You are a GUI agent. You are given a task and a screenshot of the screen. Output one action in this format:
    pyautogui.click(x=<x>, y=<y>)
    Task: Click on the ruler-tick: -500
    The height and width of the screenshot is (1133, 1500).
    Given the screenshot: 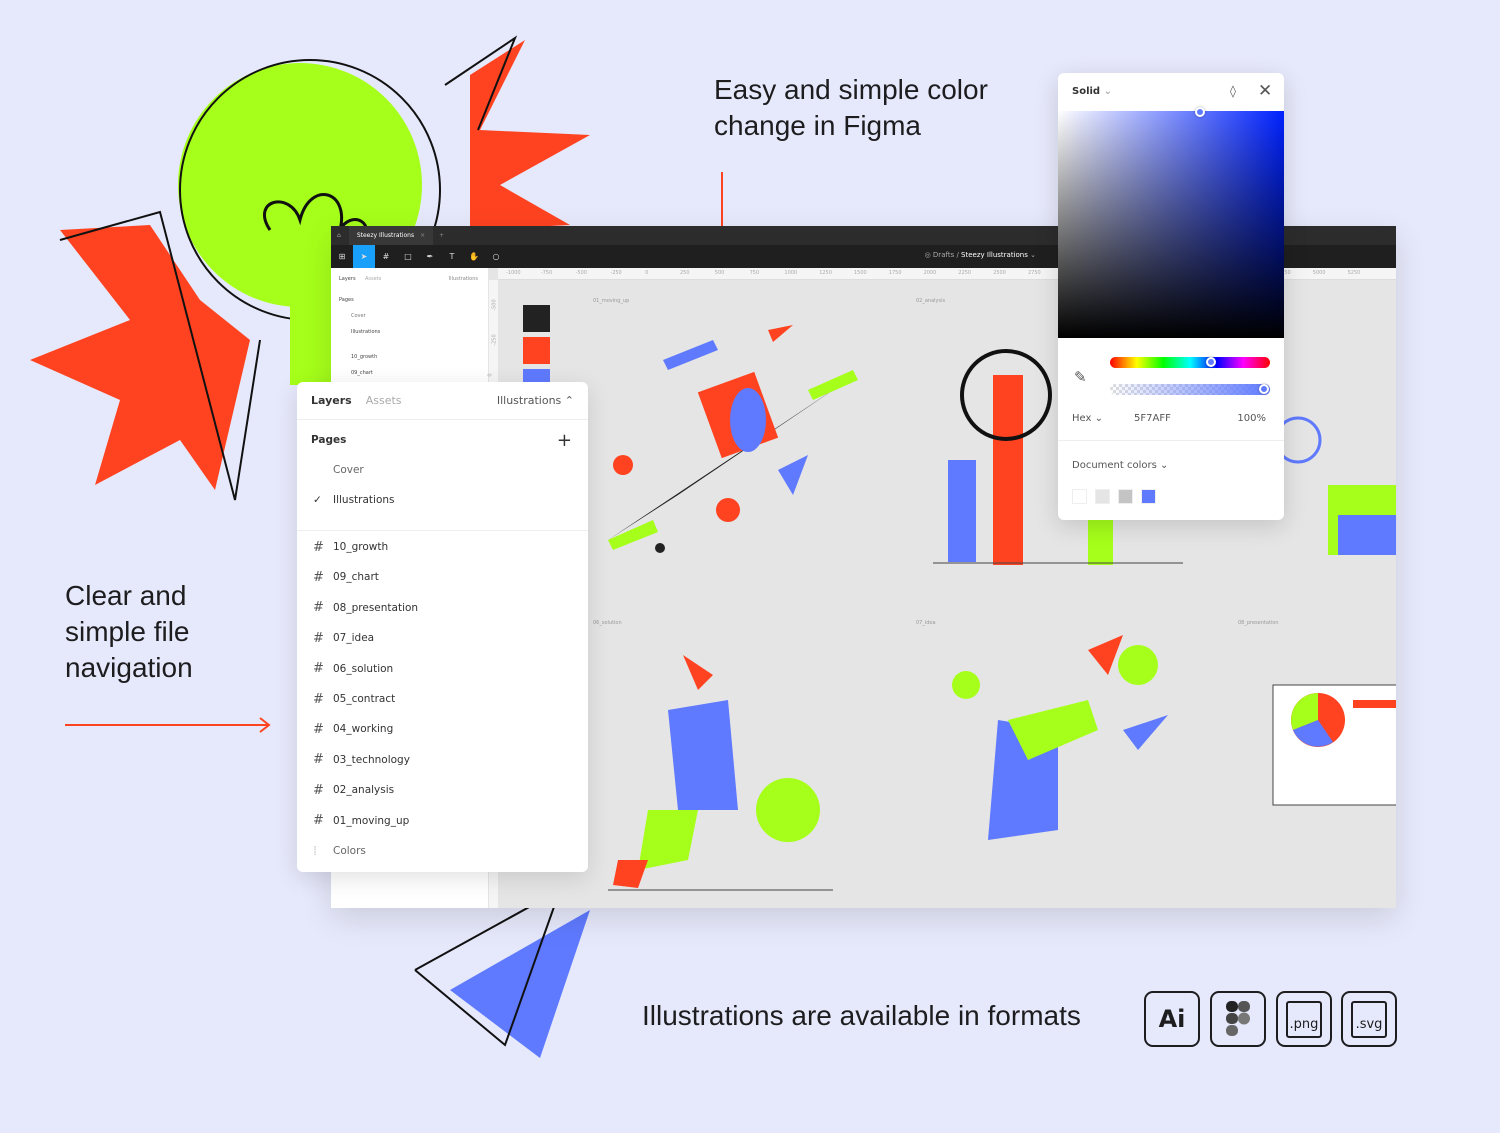 What is the action you would take?
    pyautogui.click(x=581, y=273)
    